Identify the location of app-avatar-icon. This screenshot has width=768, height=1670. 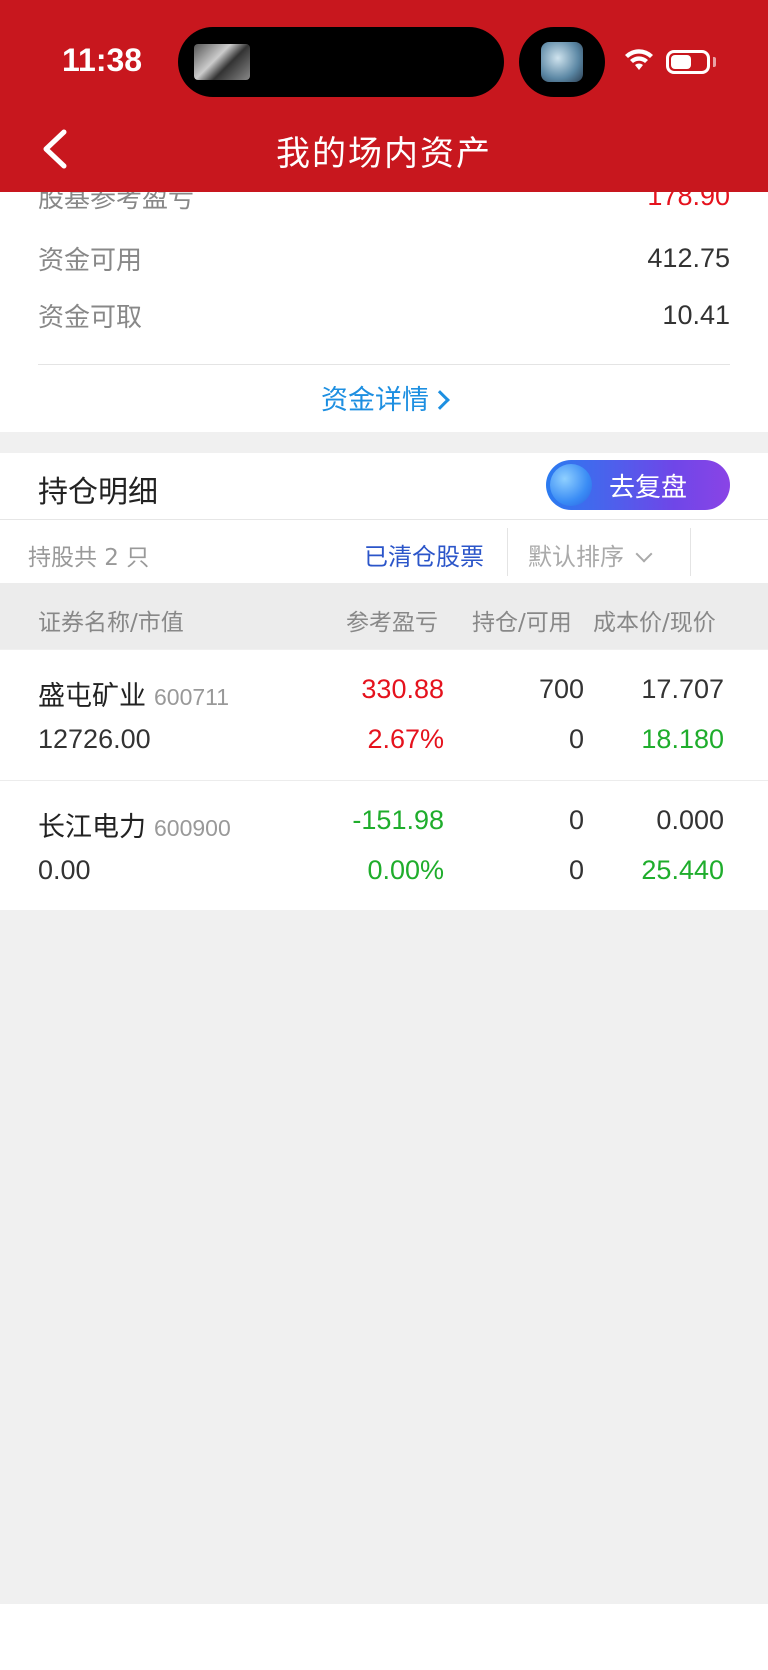
(562, 62).